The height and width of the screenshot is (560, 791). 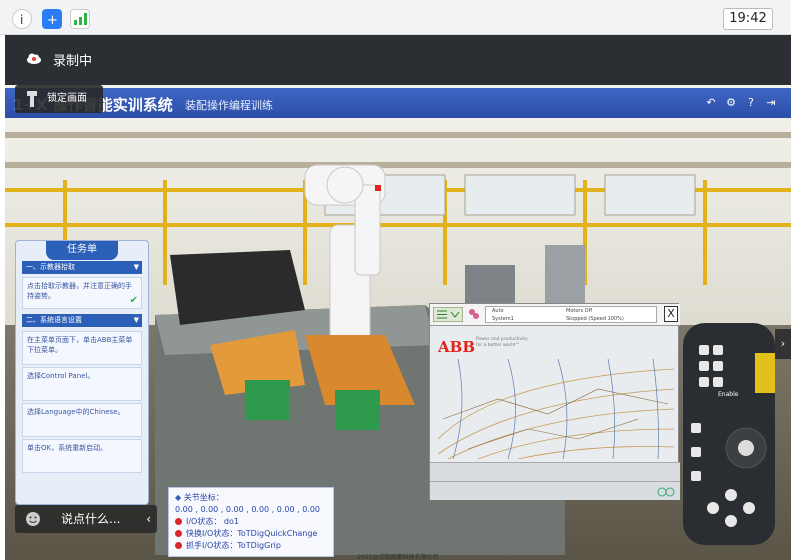 What do you see at coordinates (33, 519) in the screenshot?
I see `emoji-icon` at bounding box center [33, 519].